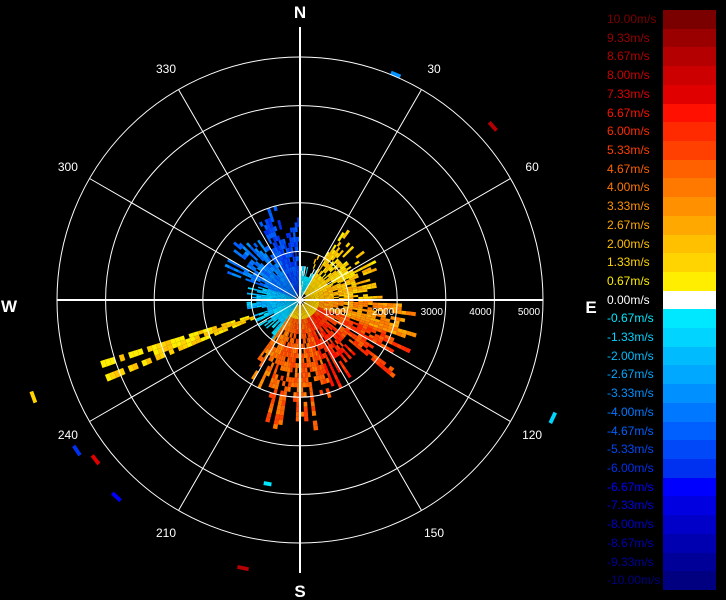 The width and height of the screenshot is (726, 600). I want to click on range-ring-label: 1000, so click(334, 312).